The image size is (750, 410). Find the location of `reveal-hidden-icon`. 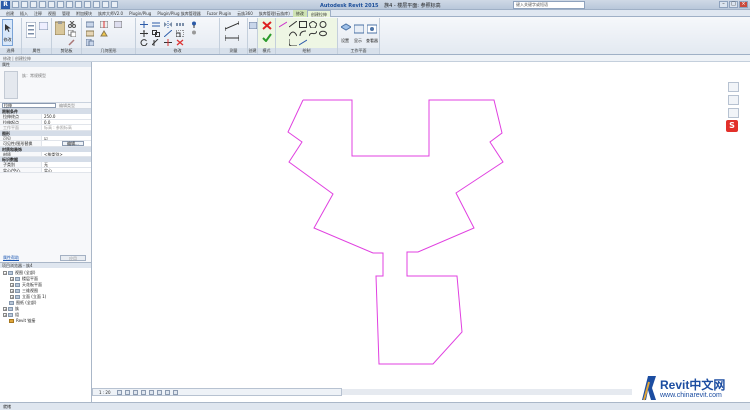

reveal-hidden-icon is located at coordinates (175, 392).